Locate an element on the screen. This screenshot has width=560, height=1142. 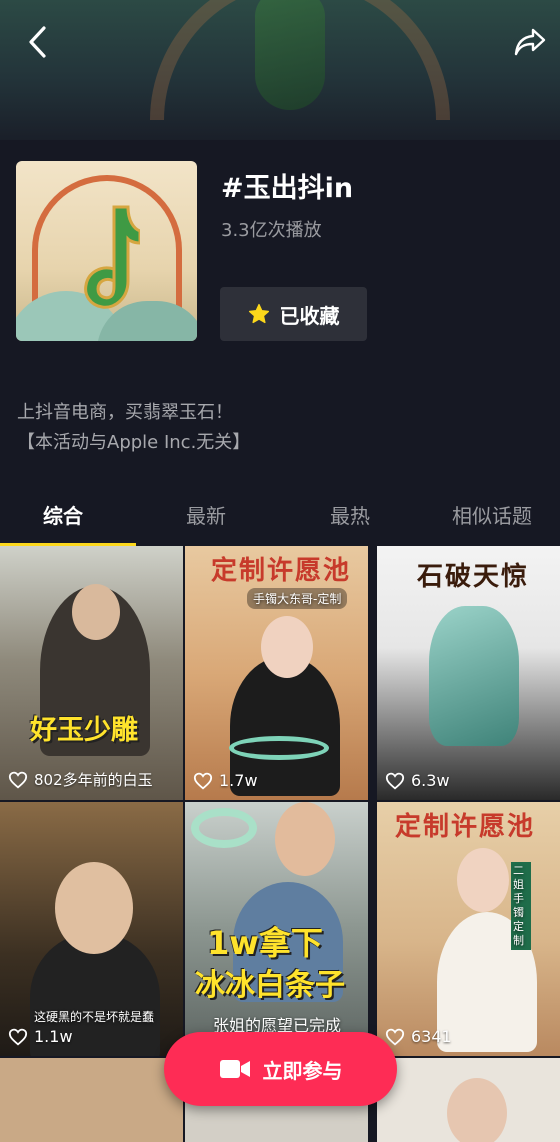
video-card: 定制许愿池 二姐手镯定制 6341 is located at coordinates (468, 929).